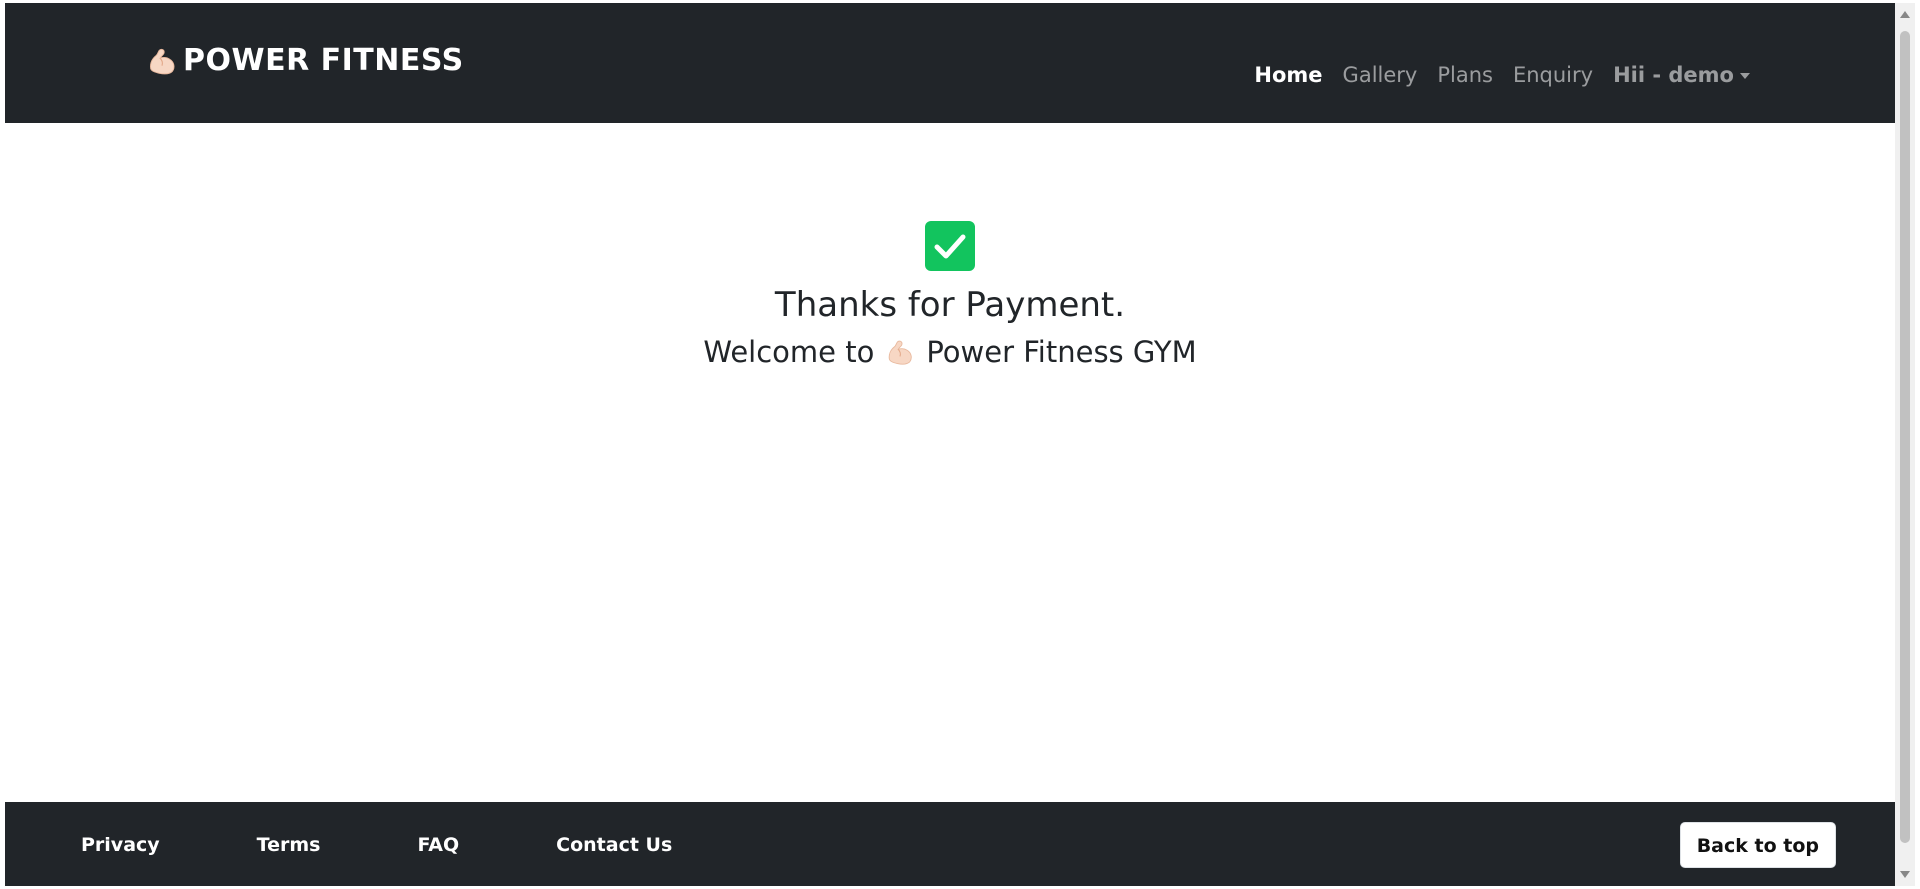 The image size is (1920, 889). What do you see at coordinates (1757, 845) in the screenshot?
I see `back-to-top-button: Back to top` at bounding box center [1757, 845].